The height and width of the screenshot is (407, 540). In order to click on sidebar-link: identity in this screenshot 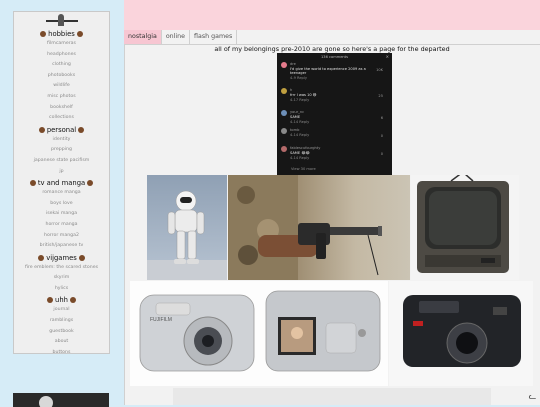, I will do `click(61, 140)`.